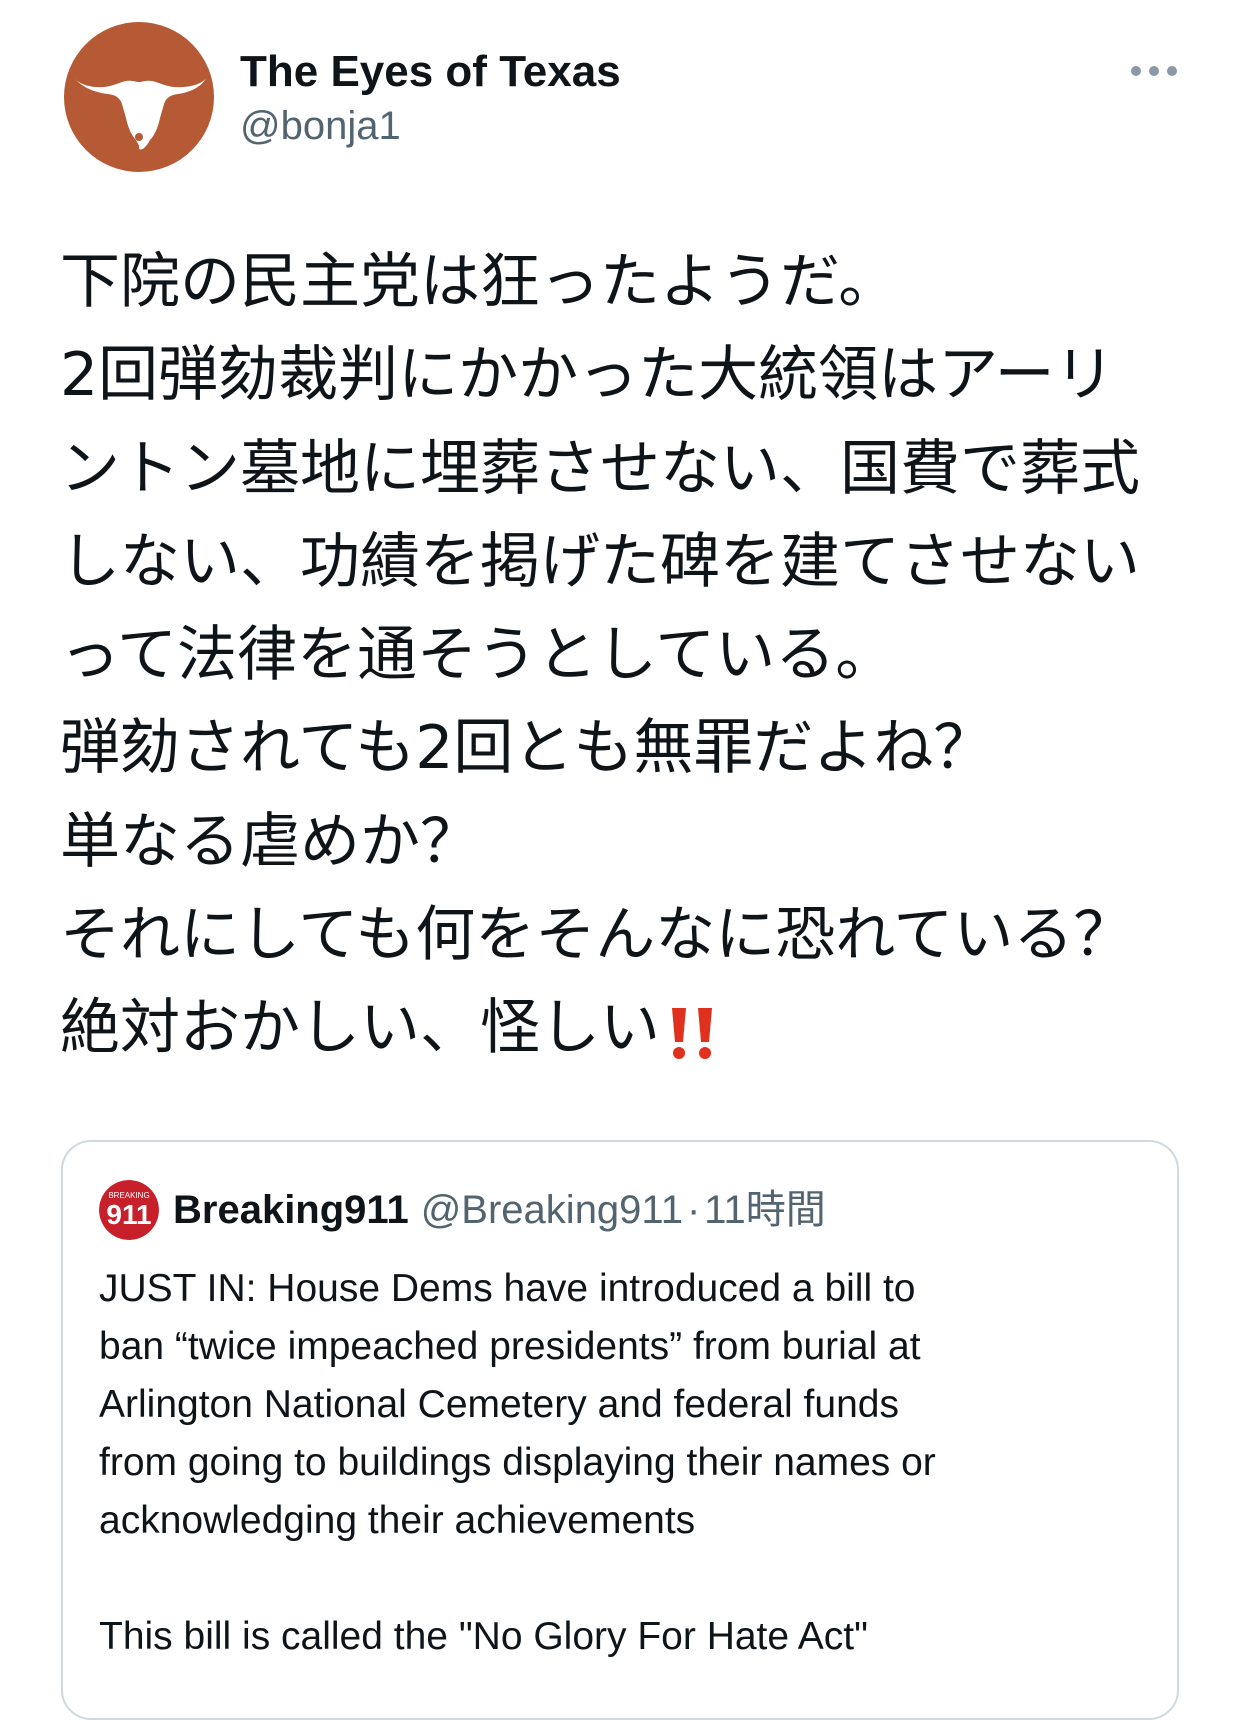  What do you see at coordinates (397, 1520) in the screenshot?
I see `quoted-line: acknowledging their achievements` at bounding box center [397, 1520].